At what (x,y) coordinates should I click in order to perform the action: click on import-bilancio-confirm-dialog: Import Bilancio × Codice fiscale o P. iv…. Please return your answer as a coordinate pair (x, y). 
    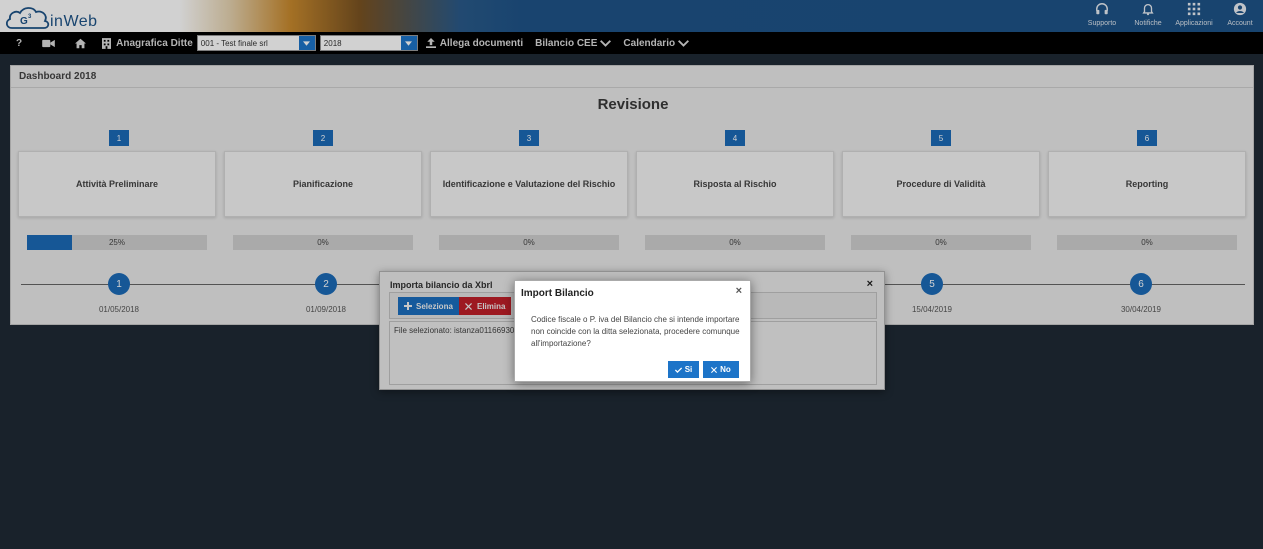
    Looking at the image, I should click on (632, 331).